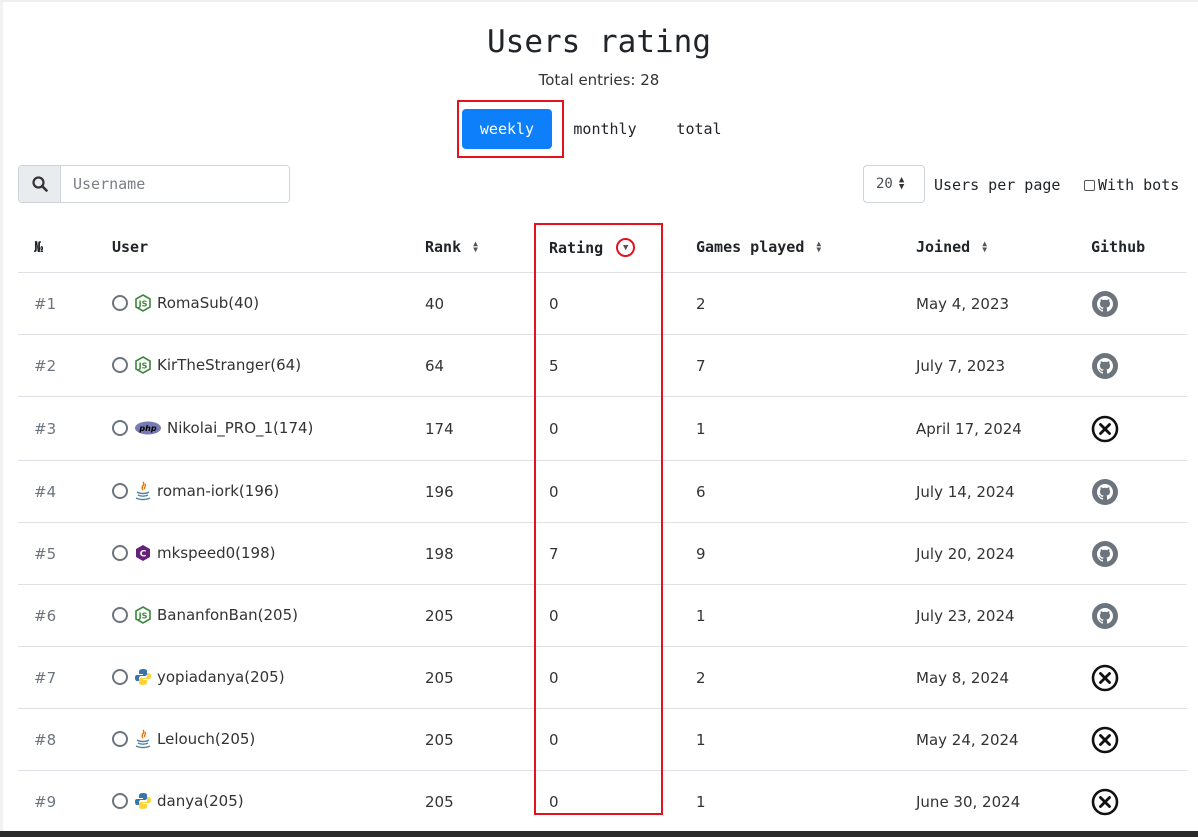 Image resolution: width=1198 pixels, height=837 pixels. Describe the element at coordinates (143, 491) in the screenshot. I see `java-icon` at that location.